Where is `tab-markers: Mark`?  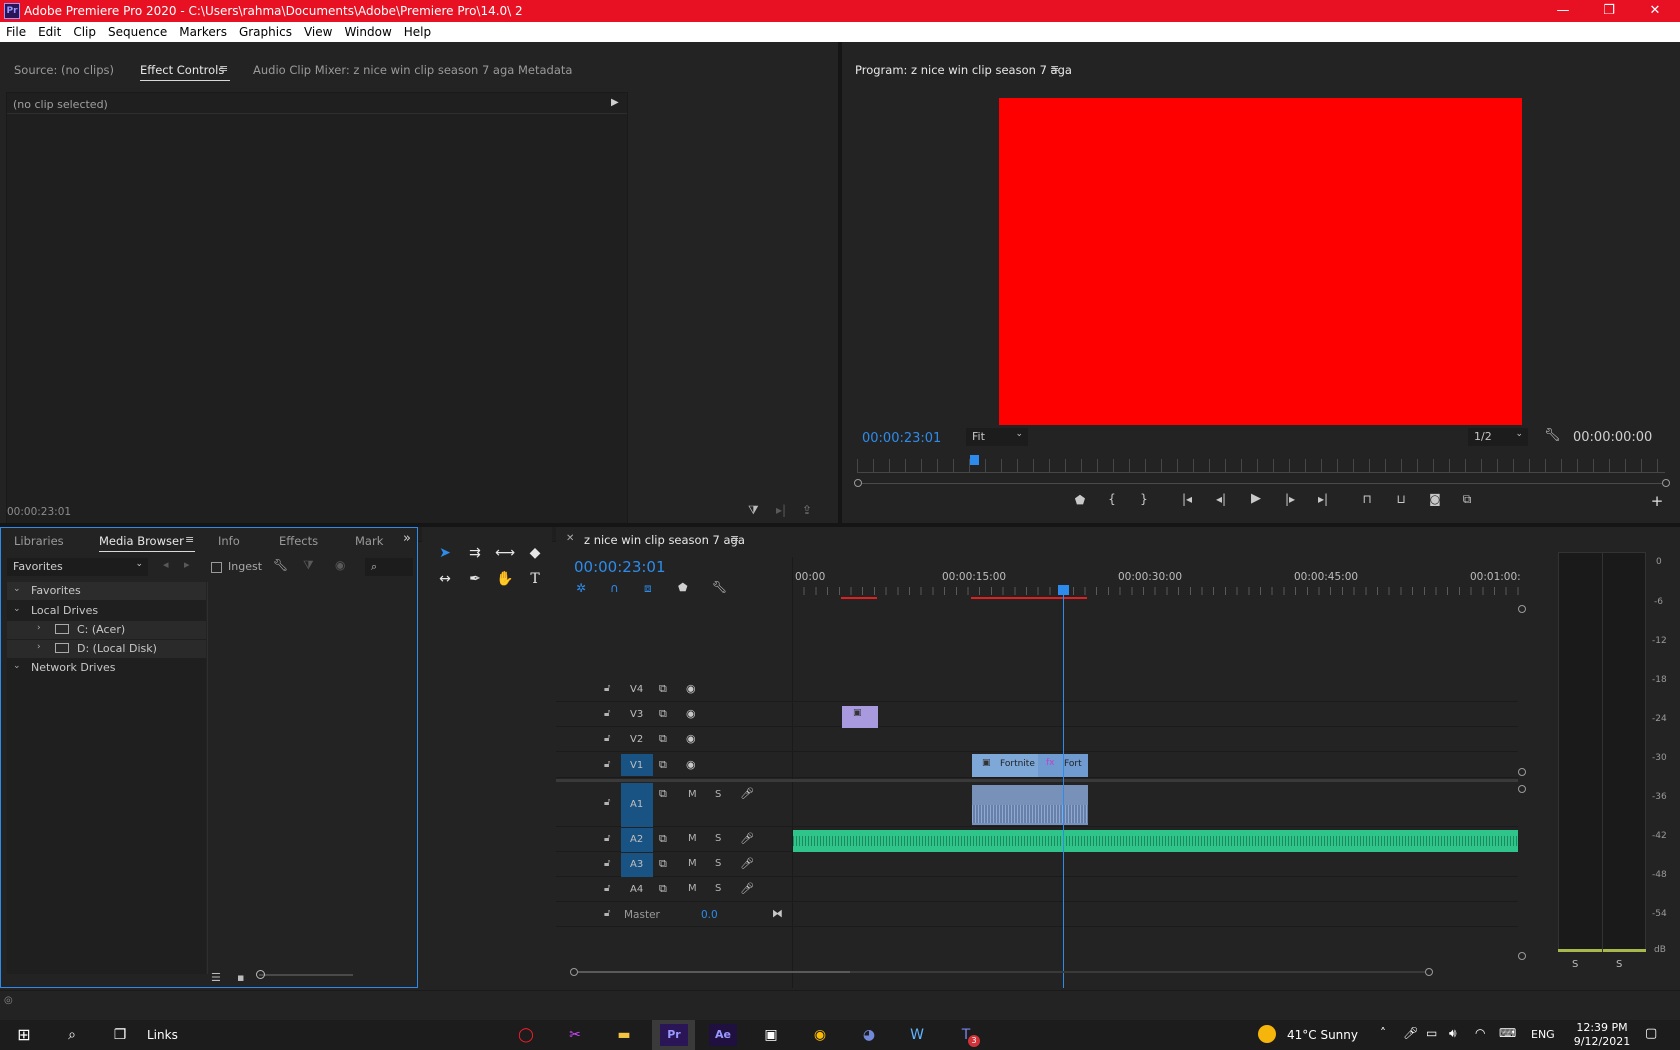
tab-markers: Mark is located at coordinates (369, 541).